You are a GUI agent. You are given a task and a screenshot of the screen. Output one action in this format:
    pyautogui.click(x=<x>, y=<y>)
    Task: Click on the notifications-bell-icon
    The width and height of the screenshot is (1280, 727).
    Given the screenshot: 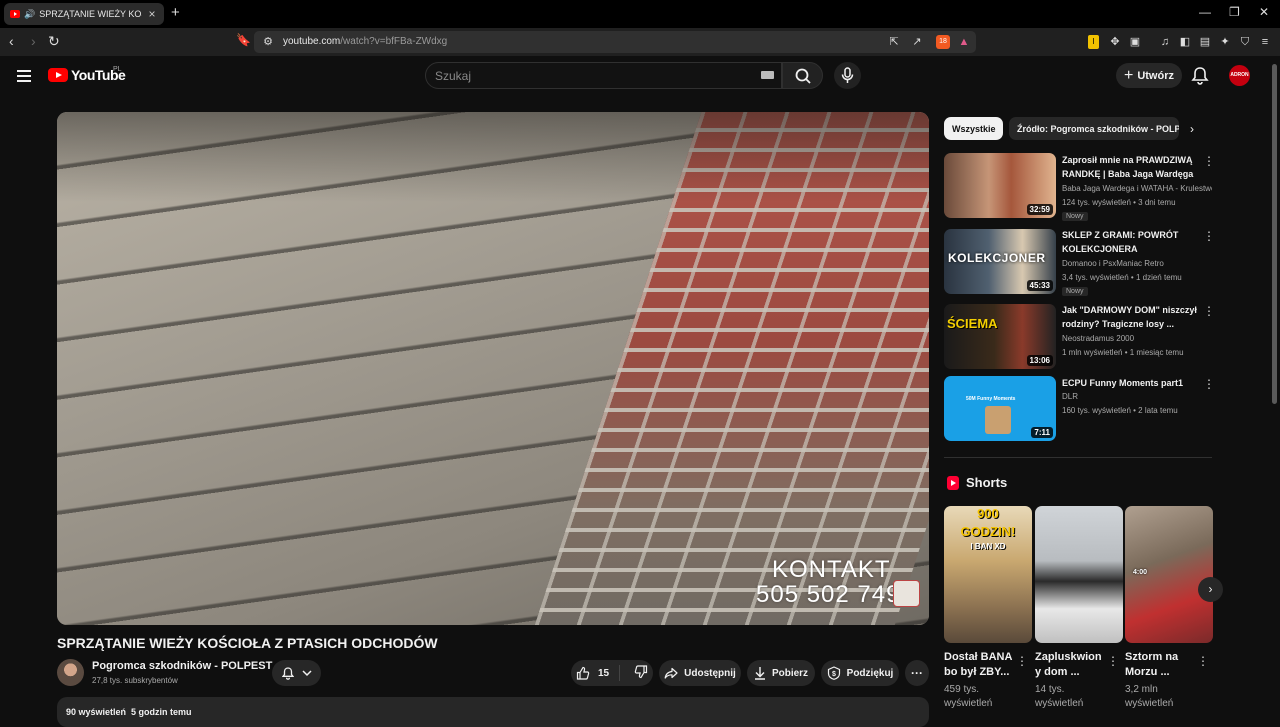 What is the action you would take?
    pyautogui.click(x=1200, y=75)
    